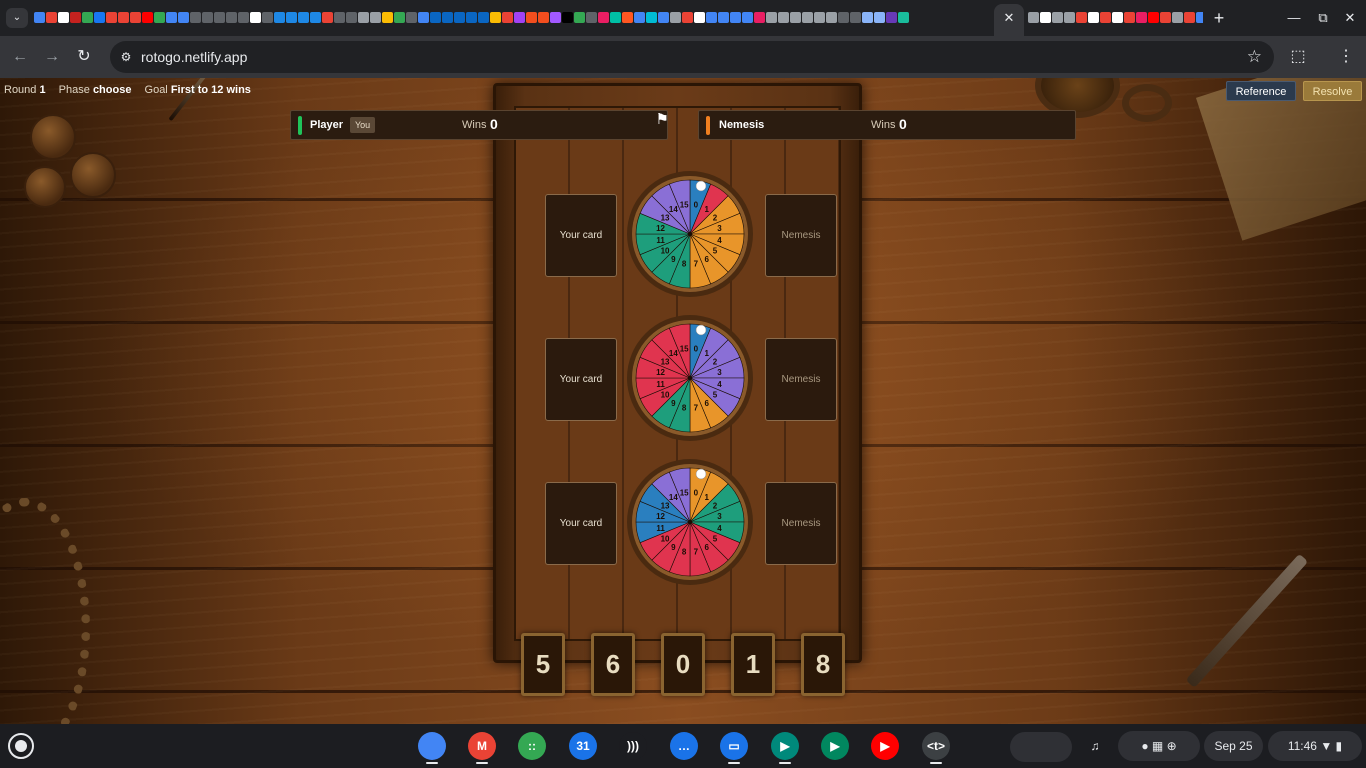  I want to click on files-icon: ▭, so click(734, 746).